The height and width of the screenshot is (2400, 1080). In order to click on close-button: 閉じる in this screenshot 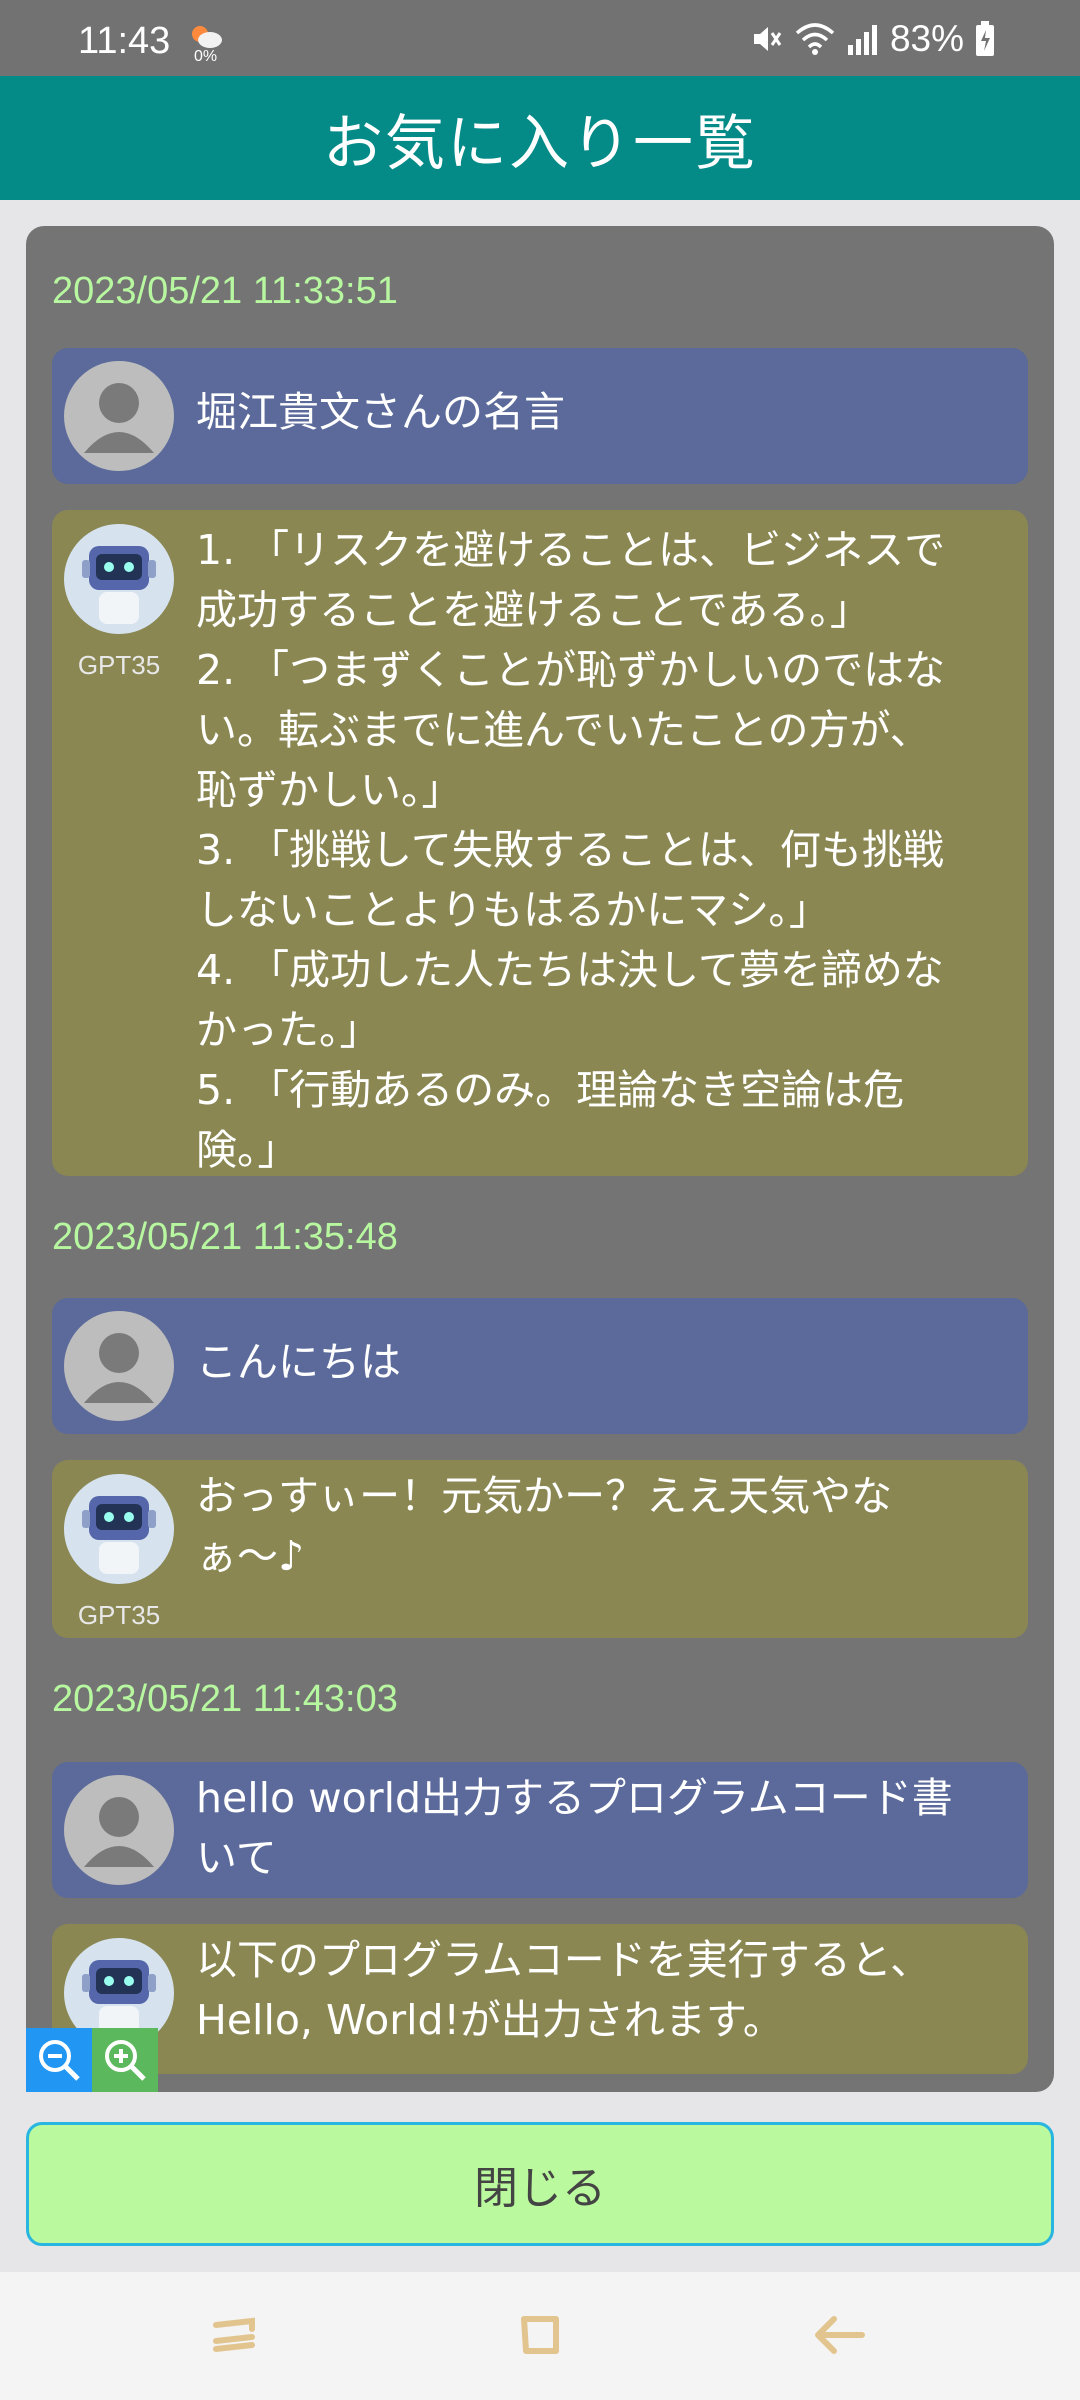, I will do `click(540, 2184)`.